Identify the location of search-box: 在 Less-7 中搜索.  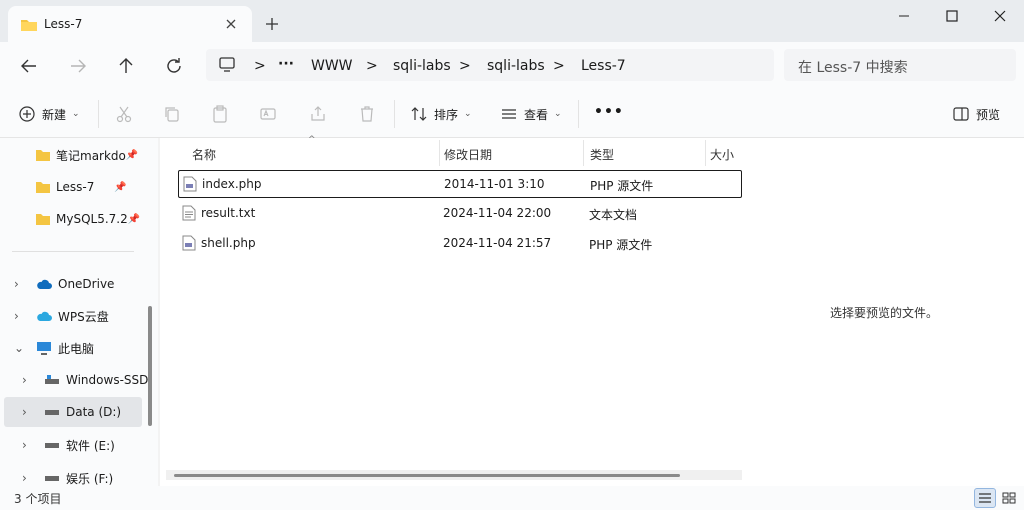
(900, 65).